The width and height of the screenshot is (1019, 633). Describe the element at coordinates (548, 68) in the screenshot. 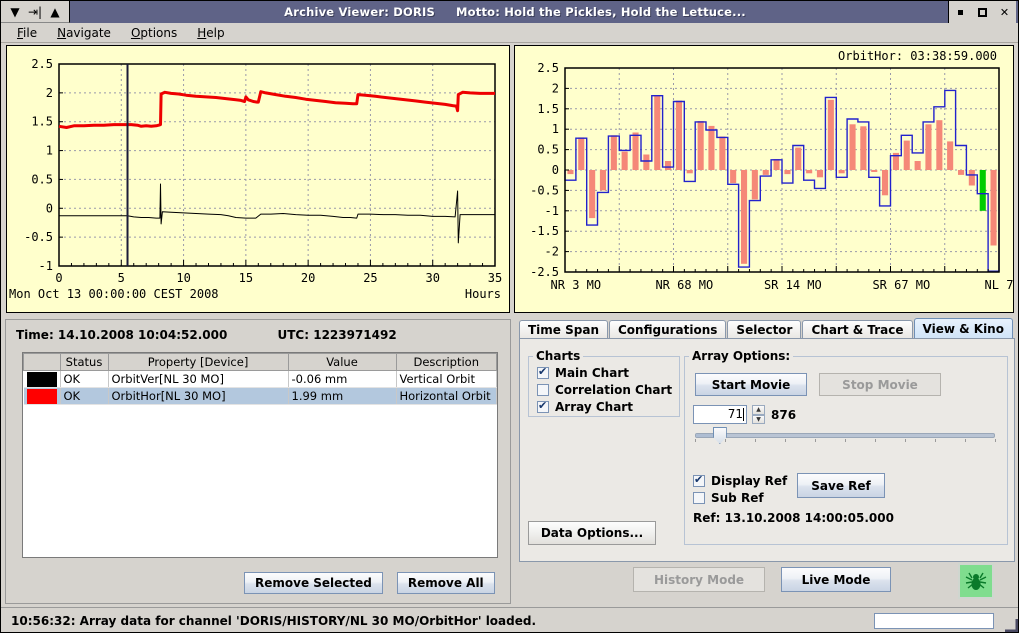

I see `svg-text: 2.5` at that location.